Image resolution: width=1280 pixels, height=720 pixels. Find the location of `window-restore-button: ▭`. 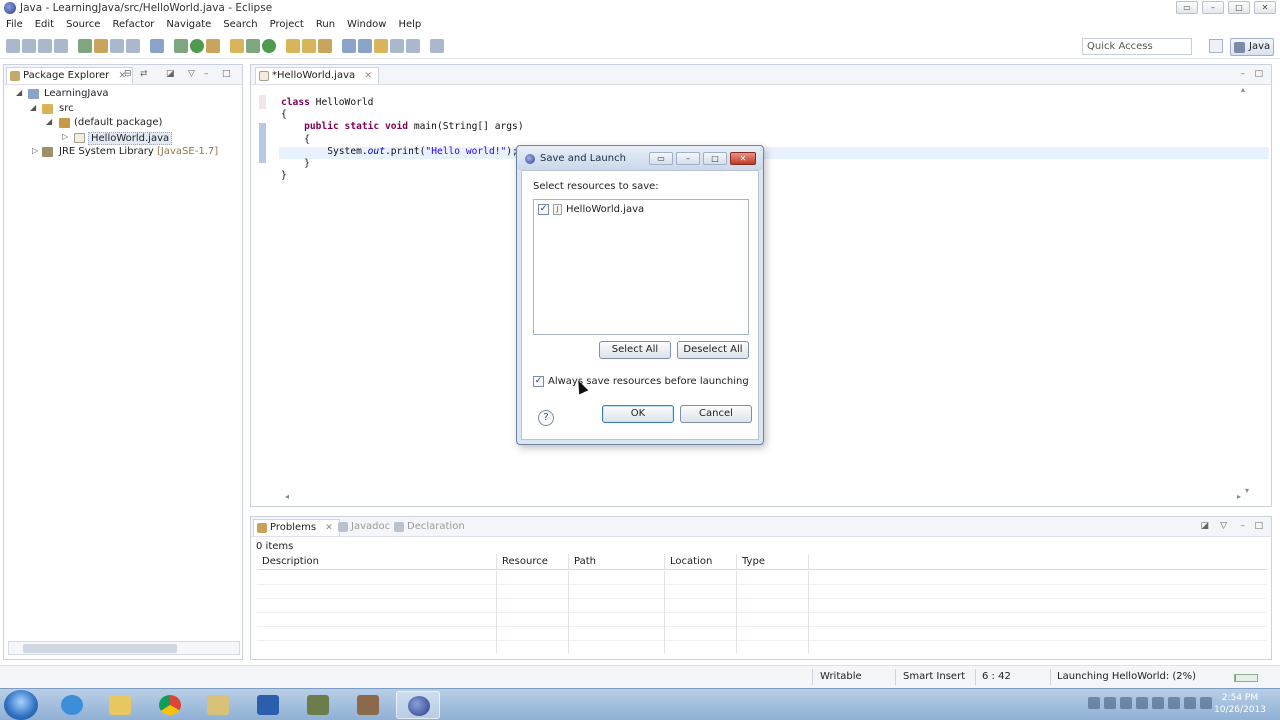

window-restore-button: ▭ is located at coordinates (1187, 7).